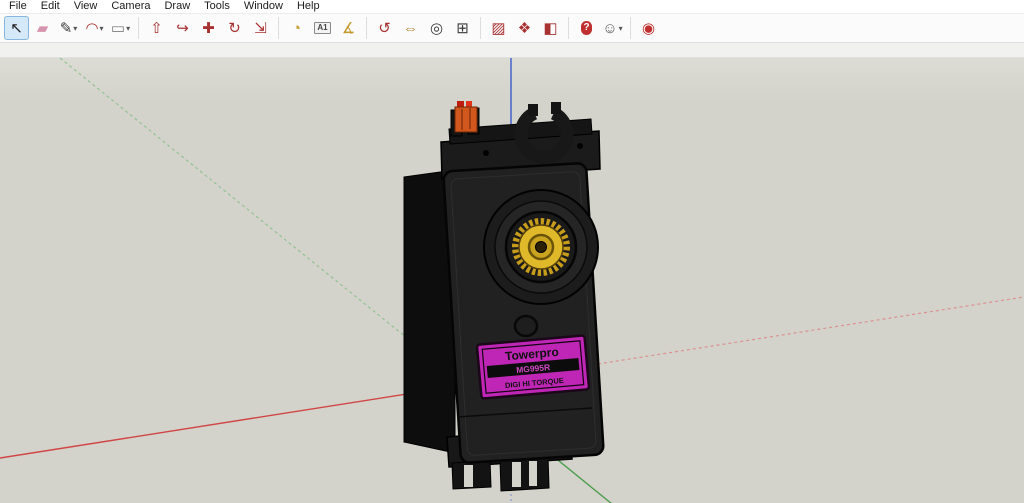  I want to click on warehouse-tool-button: ?, so click(586, 28).